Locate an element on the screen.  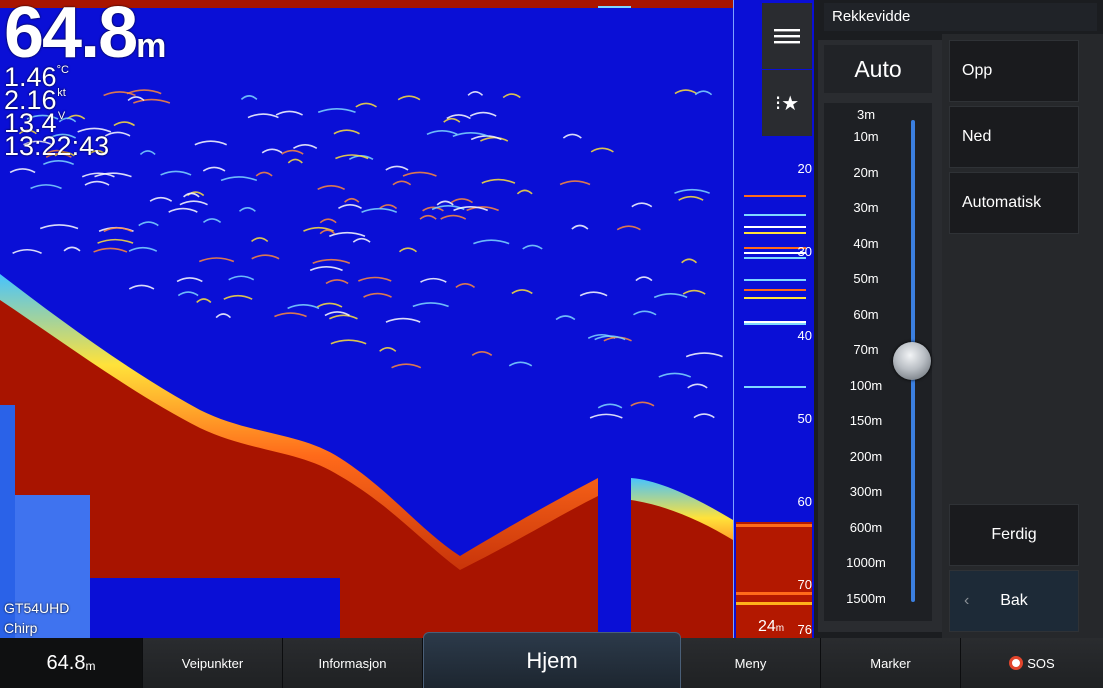
speed-unit: kt is located at coordinates (61, 93).